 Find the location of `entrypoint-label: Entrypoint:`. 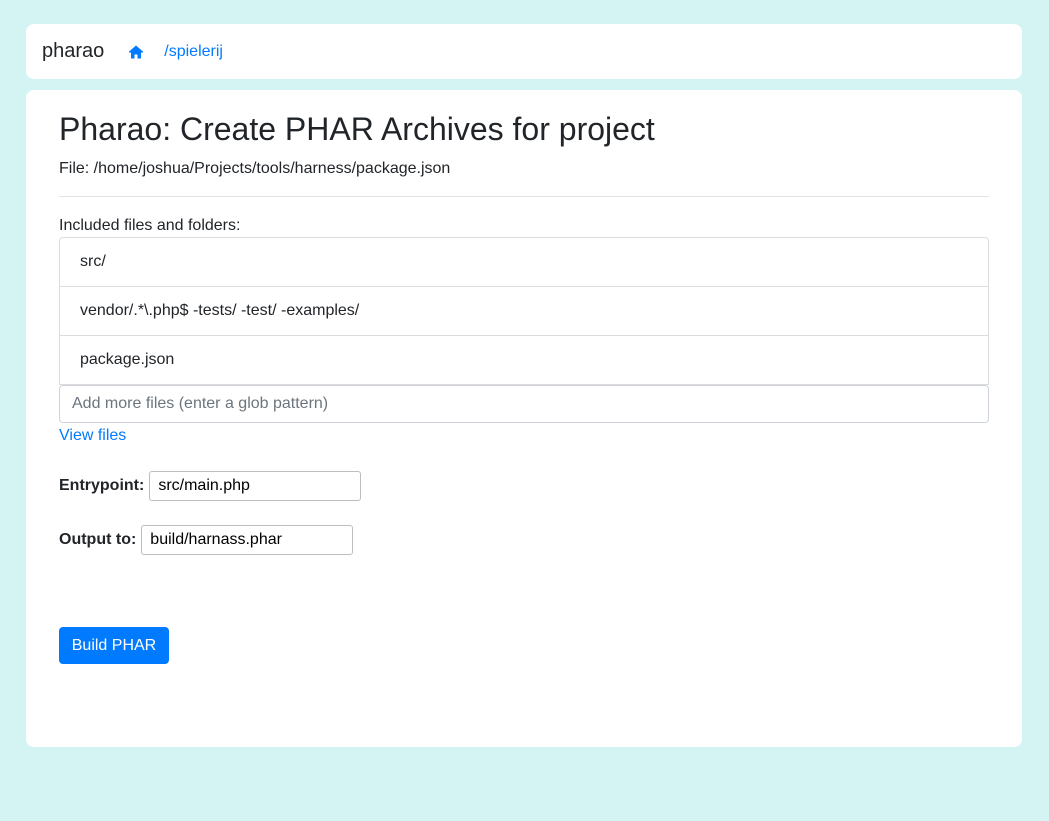

entrypoint-label: Entrypoint: is located at coordinates (102, 485).